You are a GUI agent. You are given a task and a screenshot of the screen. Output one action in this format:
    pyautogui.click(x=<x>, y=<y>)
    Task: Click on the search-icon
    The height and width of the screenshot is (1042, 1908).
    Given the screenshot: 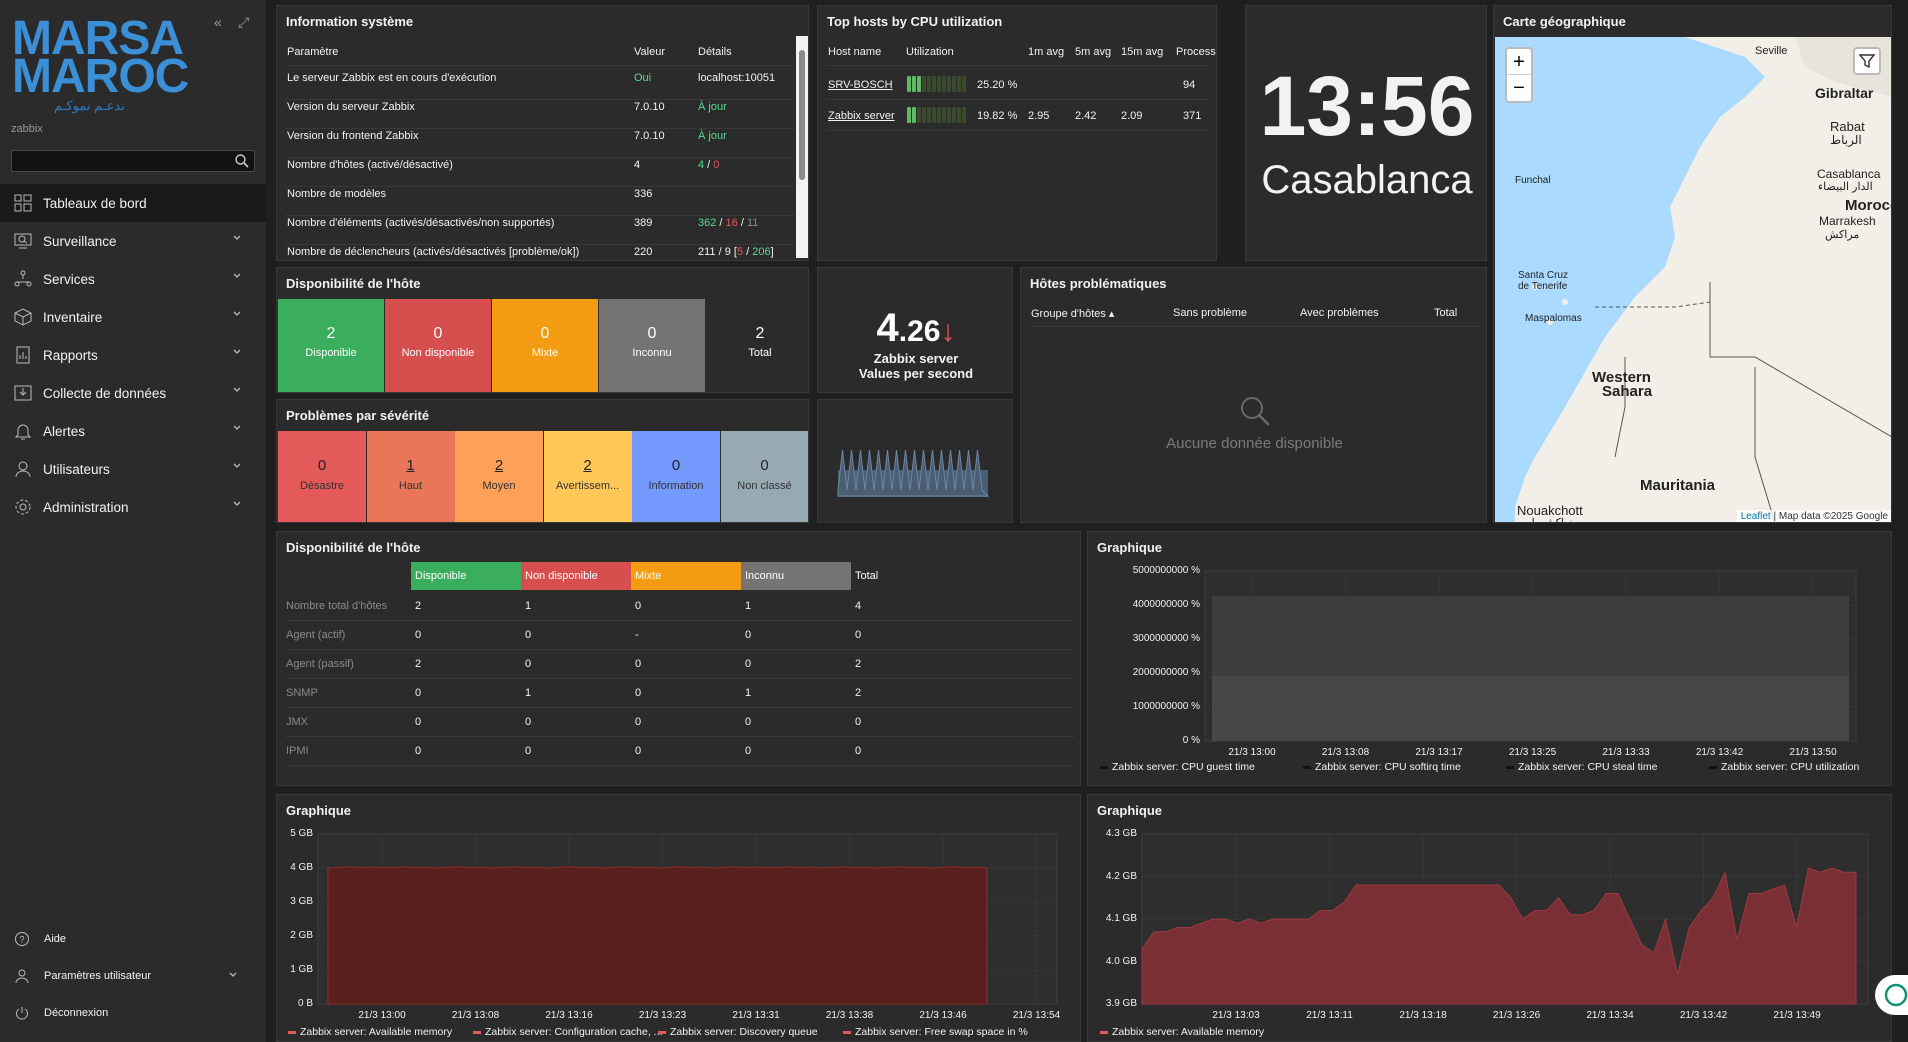 What is the action you would take?
    pyautogui.click(x=242, y=161)
    